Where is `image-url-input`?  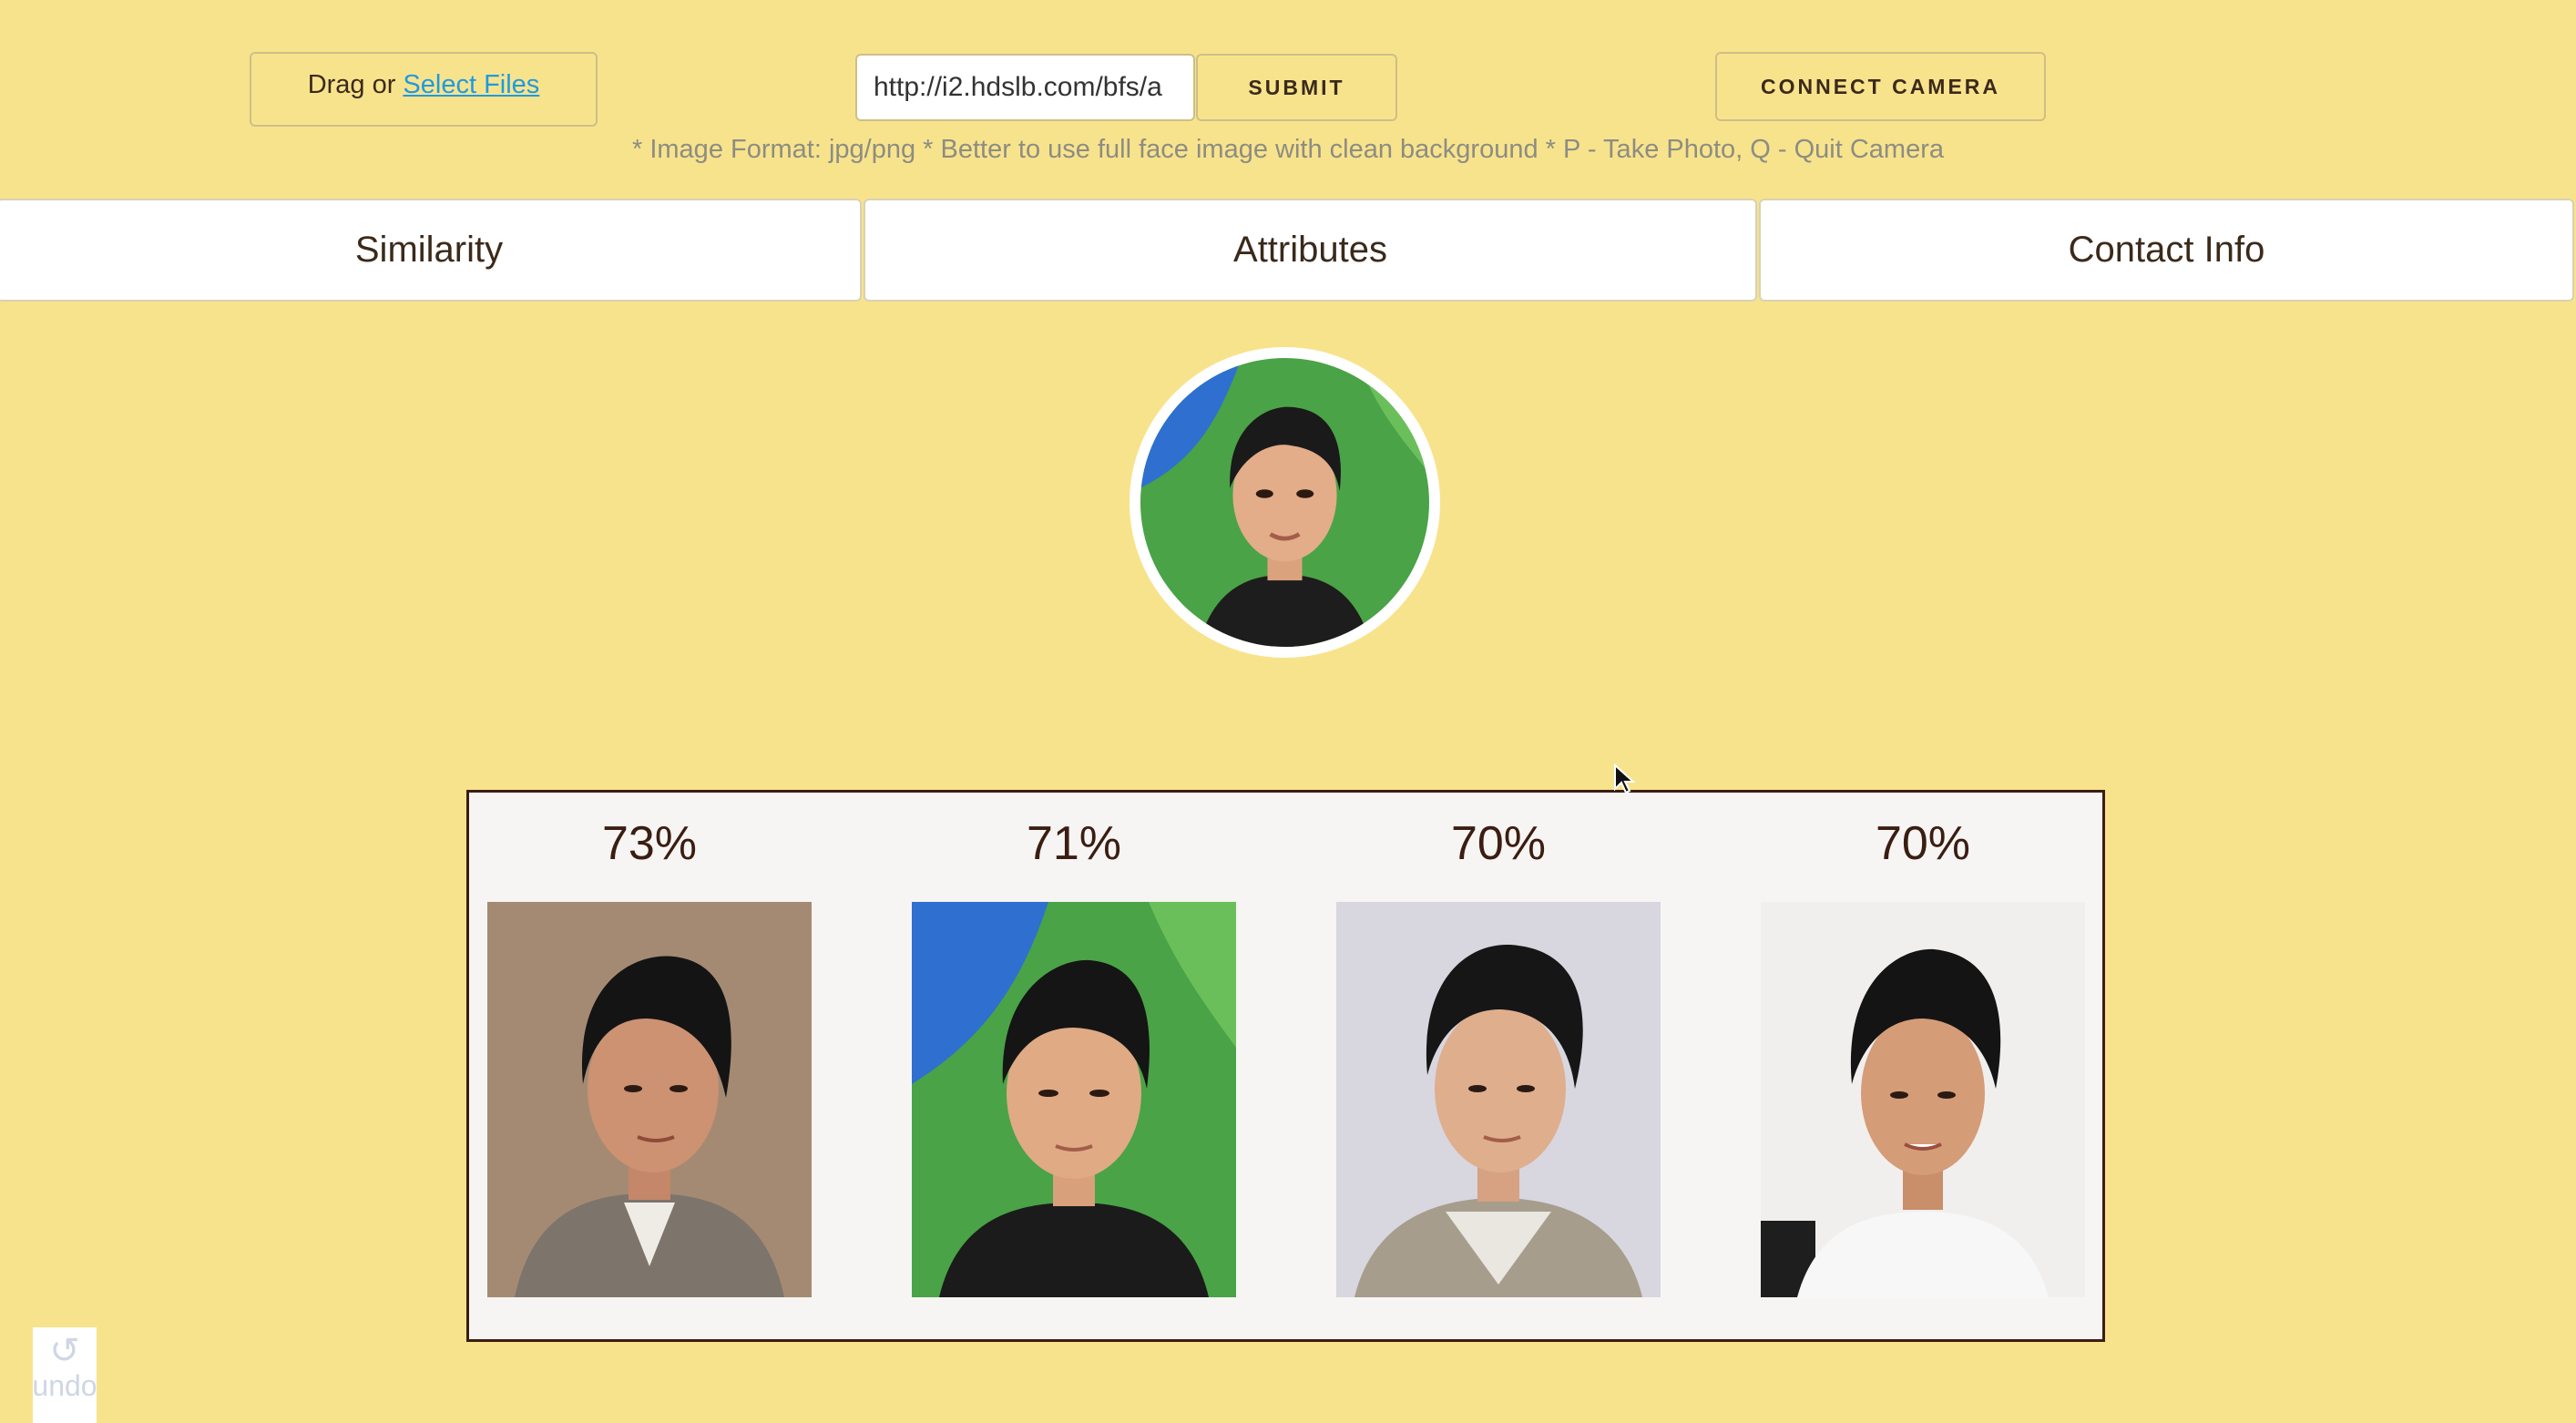
image-url-input is located at coordinates (1025, 87).